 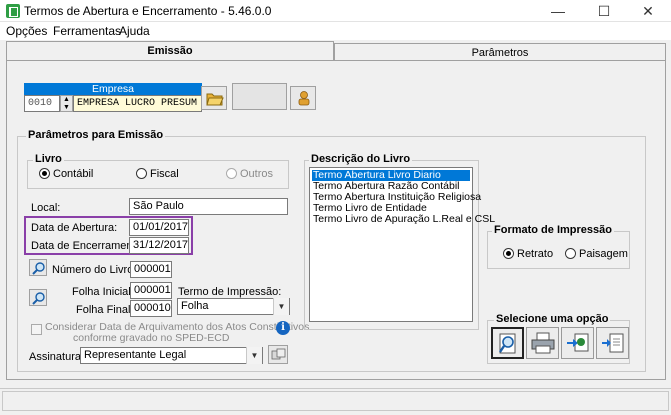 I want to click on folha-search-button, so click(x=38, y=297).